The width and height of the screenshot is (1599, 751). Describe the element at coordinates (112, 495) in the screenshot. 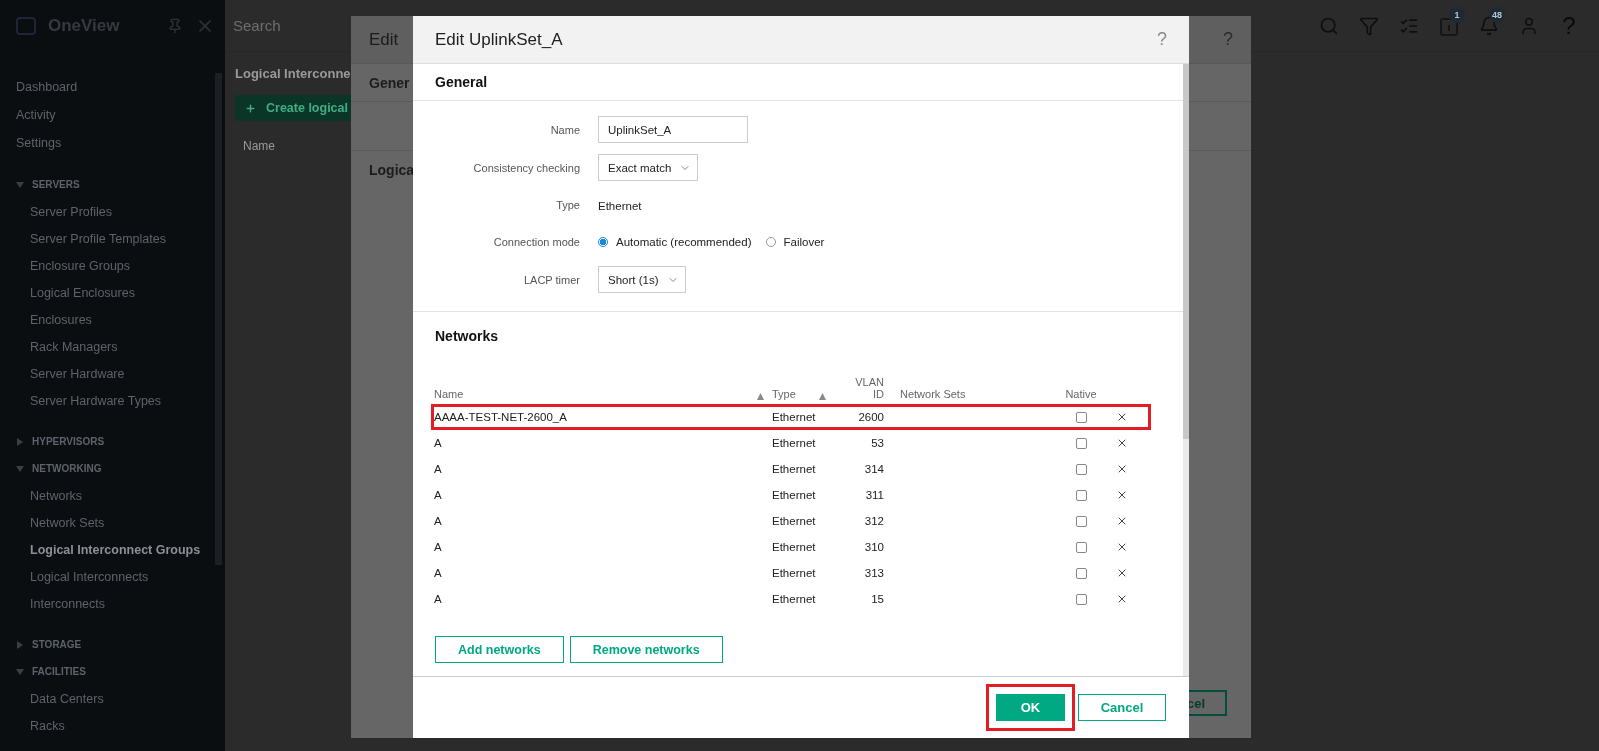

I see `sidebar-item: Networks` at that location.